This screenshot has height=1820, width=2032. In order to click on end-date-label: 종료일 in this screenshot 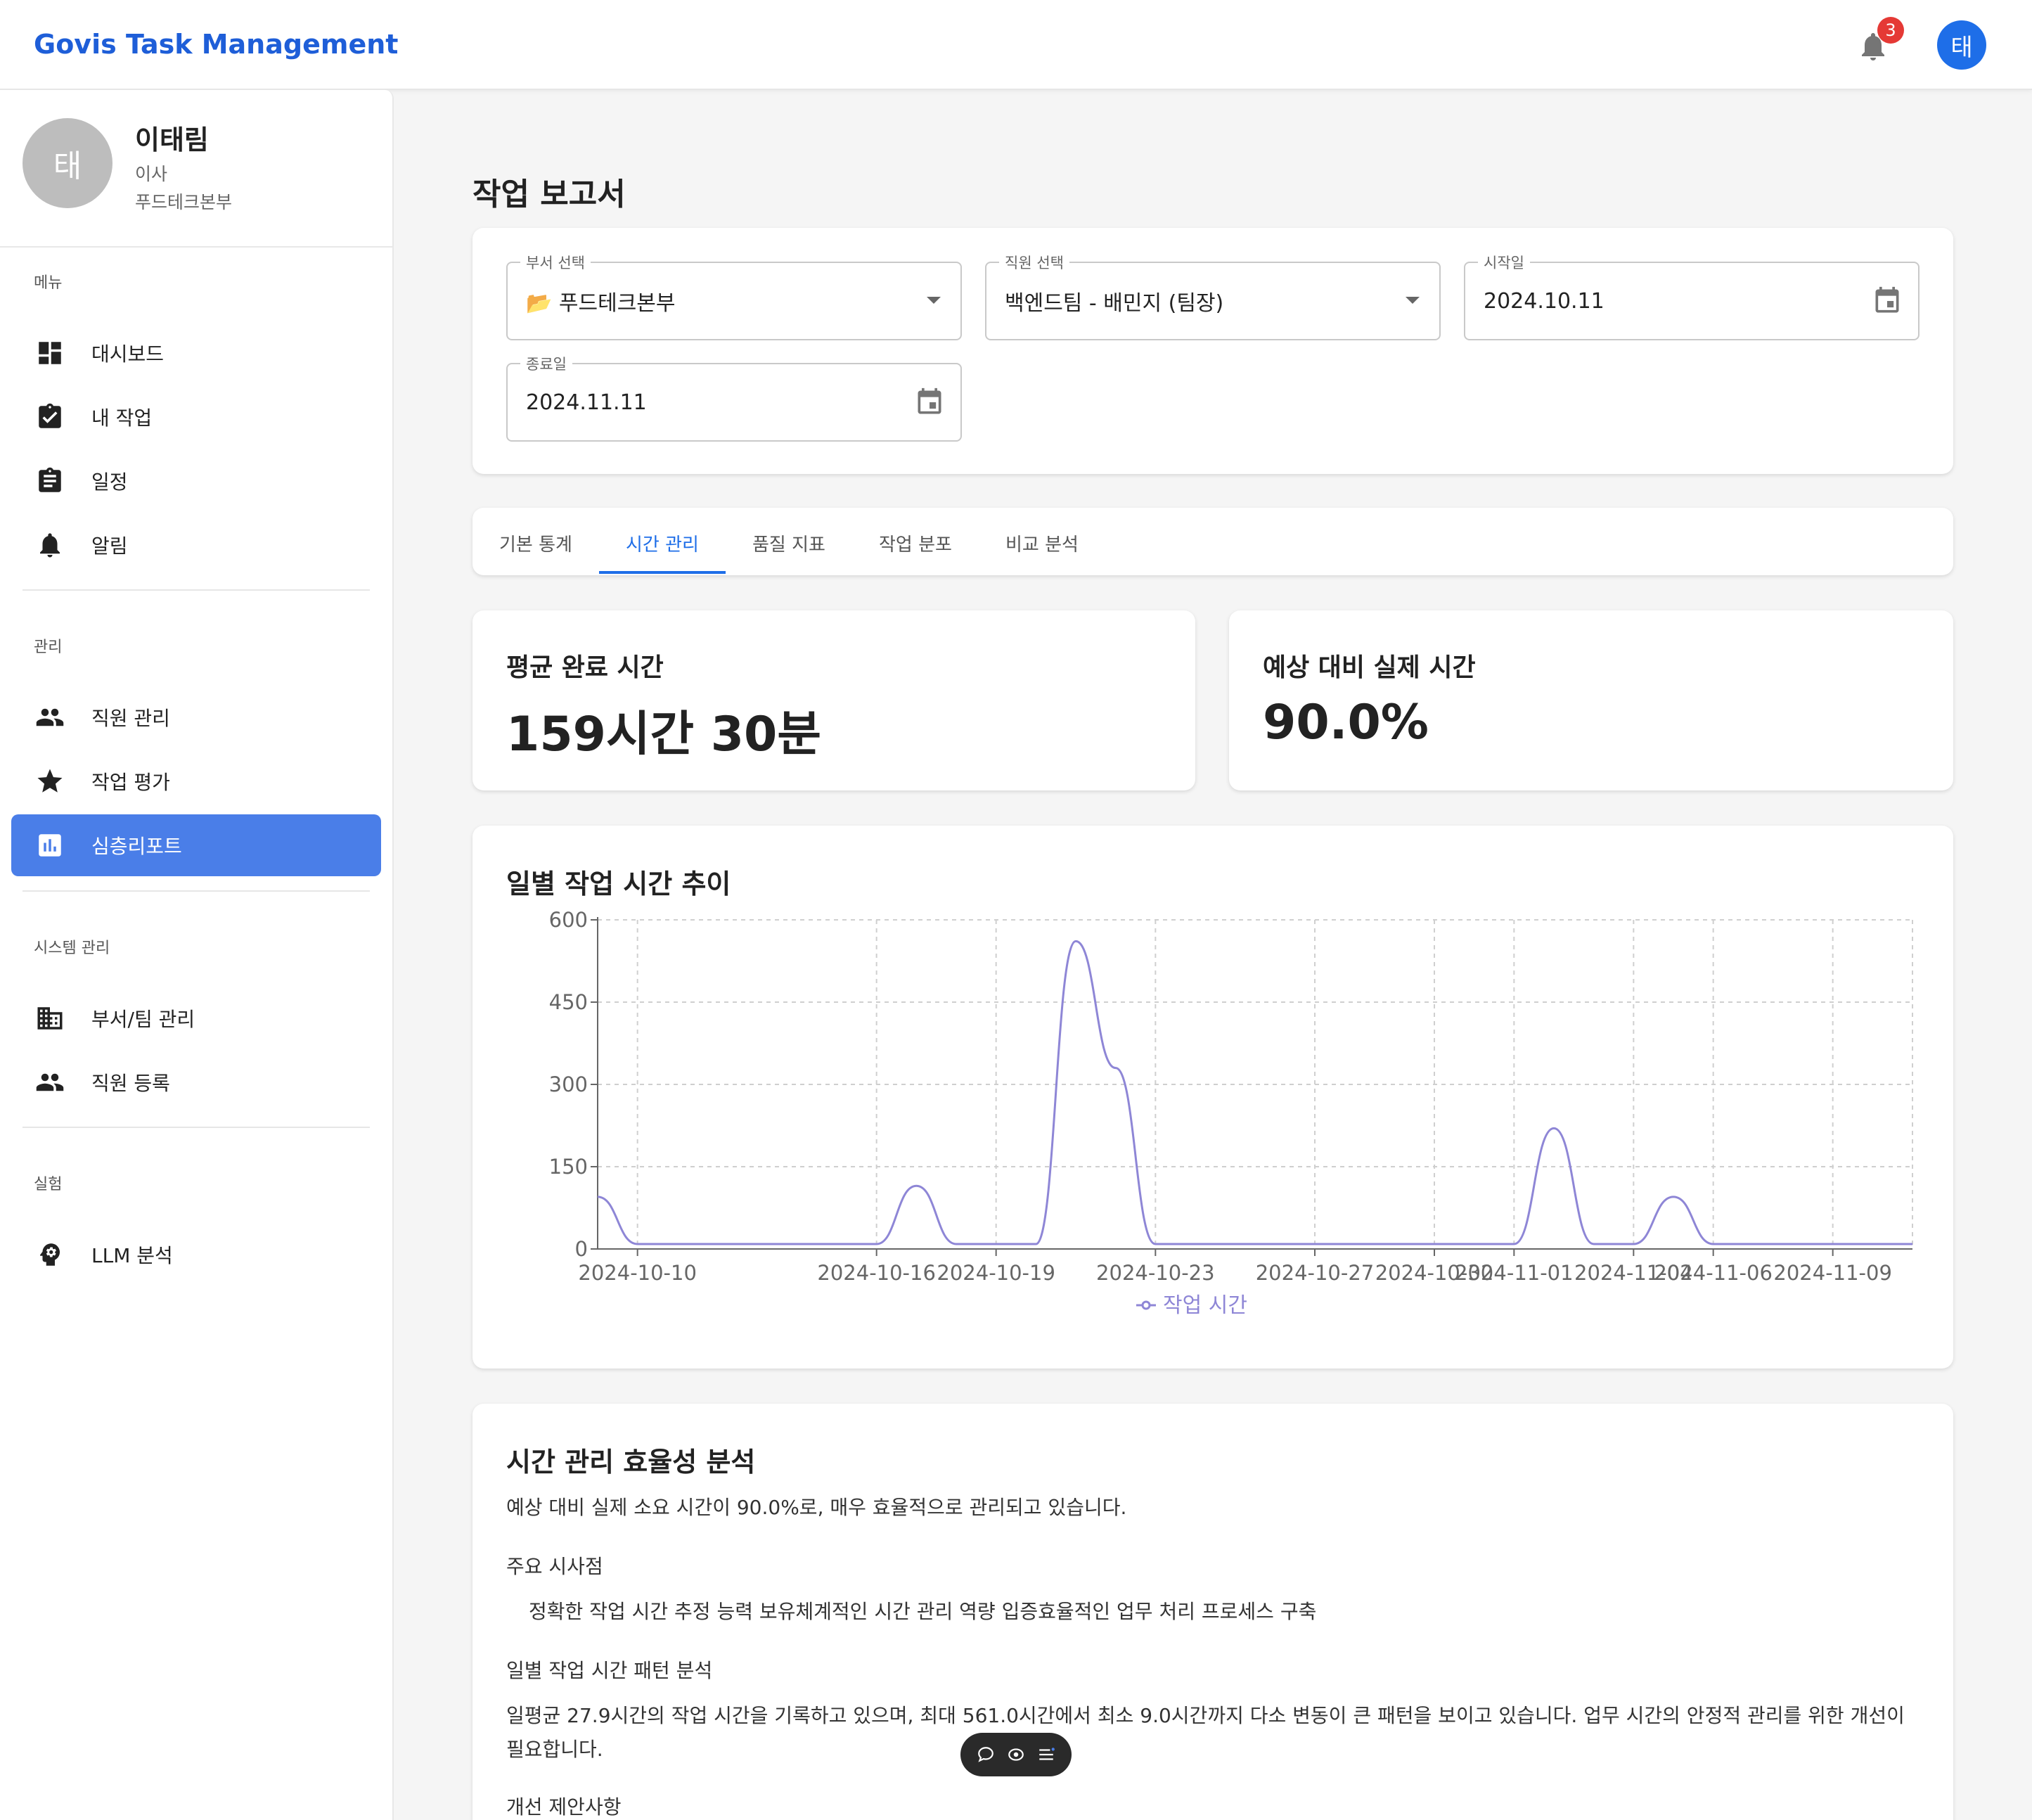, I will do `click(546, 363)`.